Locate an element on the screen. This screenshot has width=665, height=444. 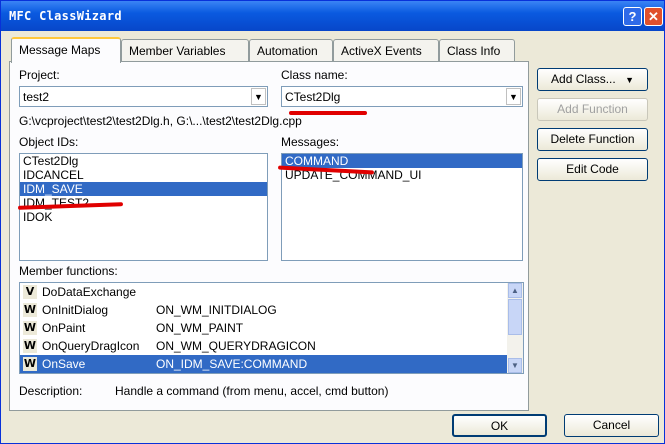
edit-code-button: Edit Code is located at coordinates (592, 169).